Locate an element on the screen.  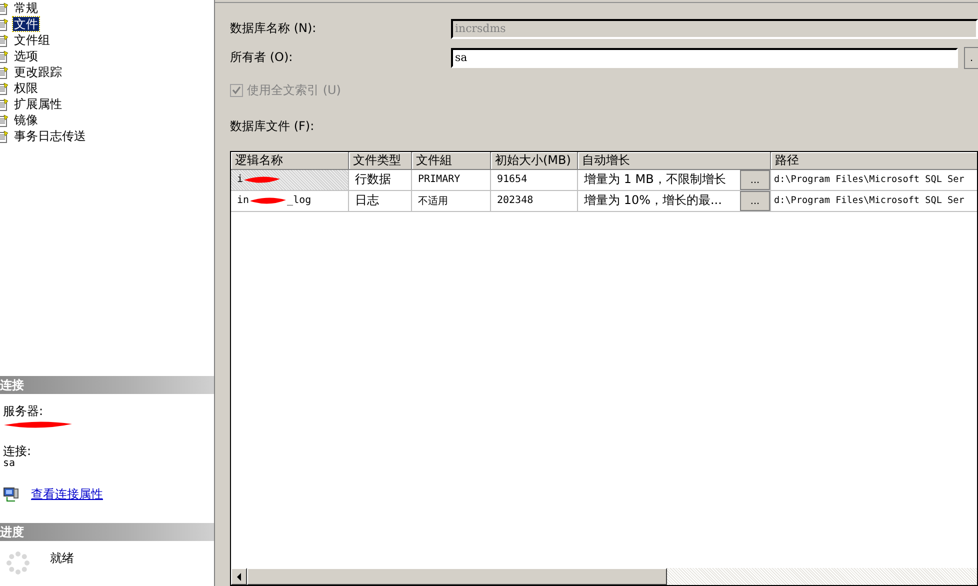
connection-properties-icon is located at coordinates (11, 494).